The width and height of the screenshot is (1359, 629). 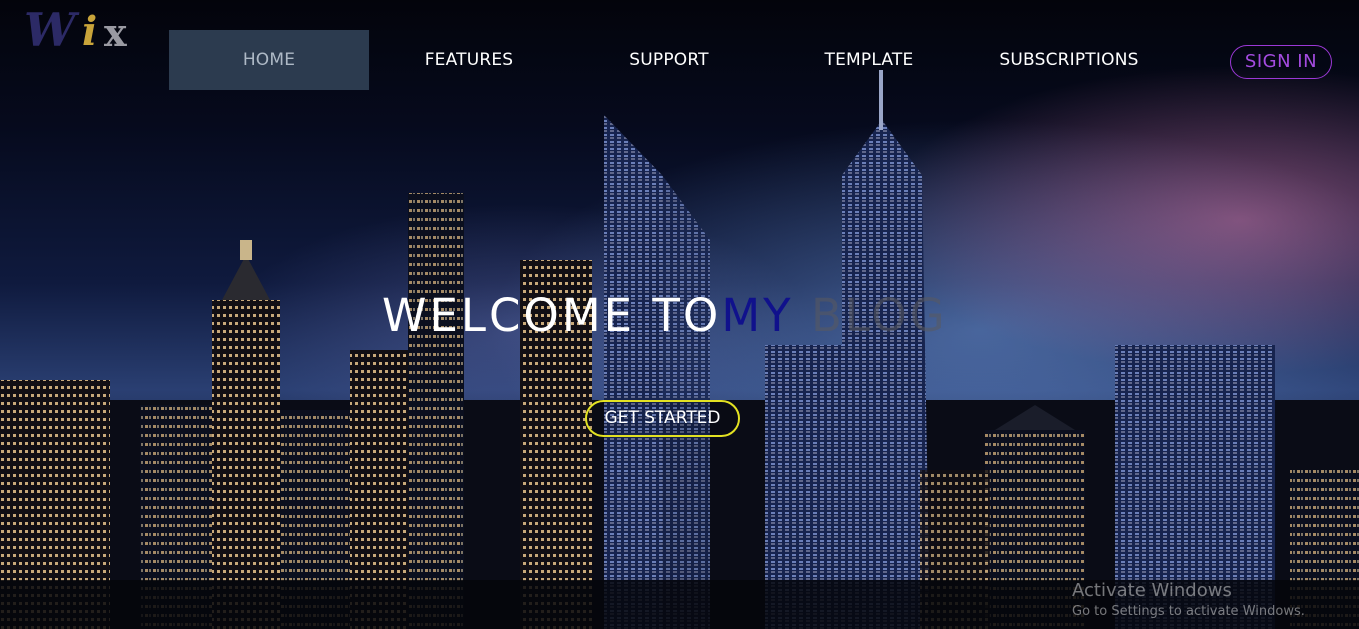 What do you see at coordinates (869, 60) in the screenshot?
I see `nav-item-template: TEMPLATE` at bounding box center [869, 60].